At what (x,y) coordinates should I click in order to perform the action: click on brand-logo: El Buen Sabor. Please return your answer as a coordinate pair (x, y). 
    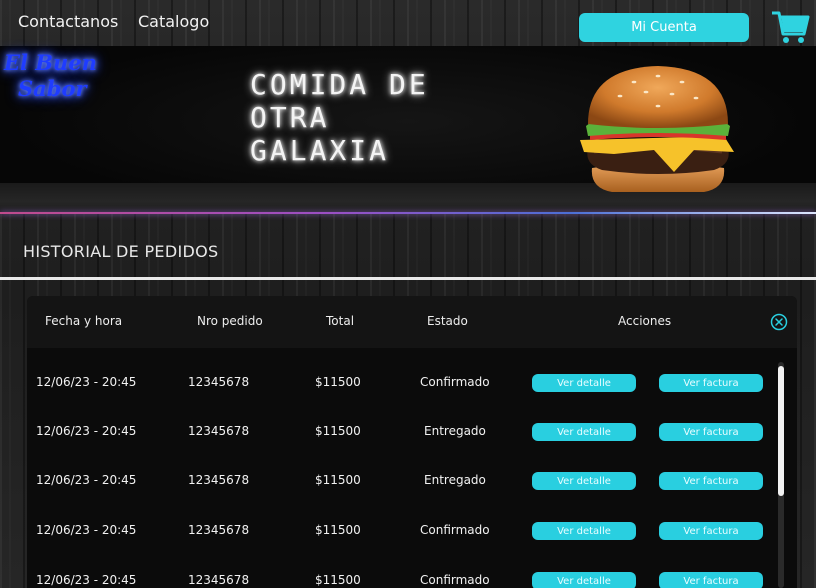
    Looking at the image, I should click on (54, 80).